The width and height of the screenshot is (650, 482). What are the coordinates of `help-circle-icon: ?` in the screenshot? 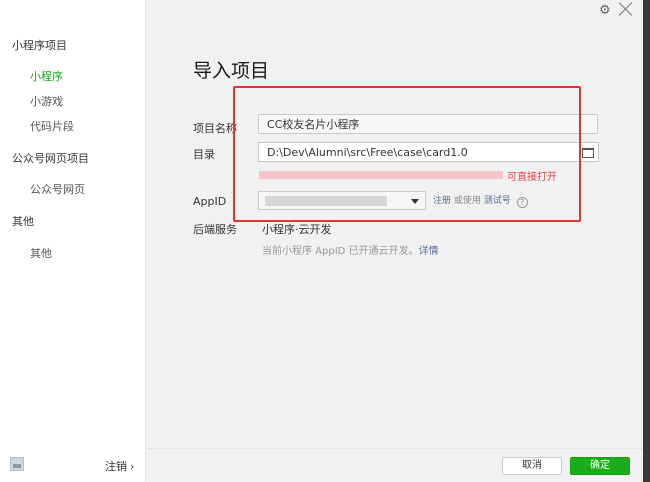 It's located at (522, 202).